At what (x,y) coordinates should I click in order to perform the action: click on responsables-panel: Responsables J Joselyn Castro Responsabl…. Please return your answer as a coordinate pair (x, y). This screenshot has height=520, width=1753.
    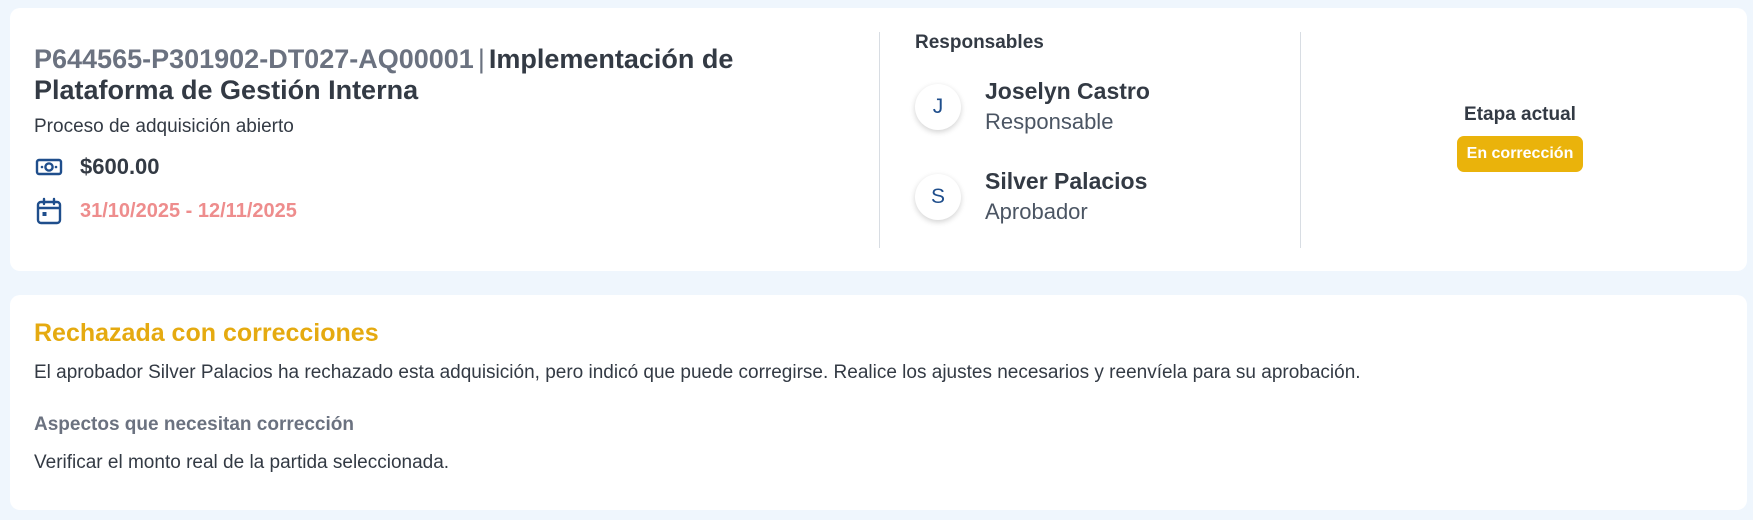
    Looking at the image, I should click on (1115, 130).